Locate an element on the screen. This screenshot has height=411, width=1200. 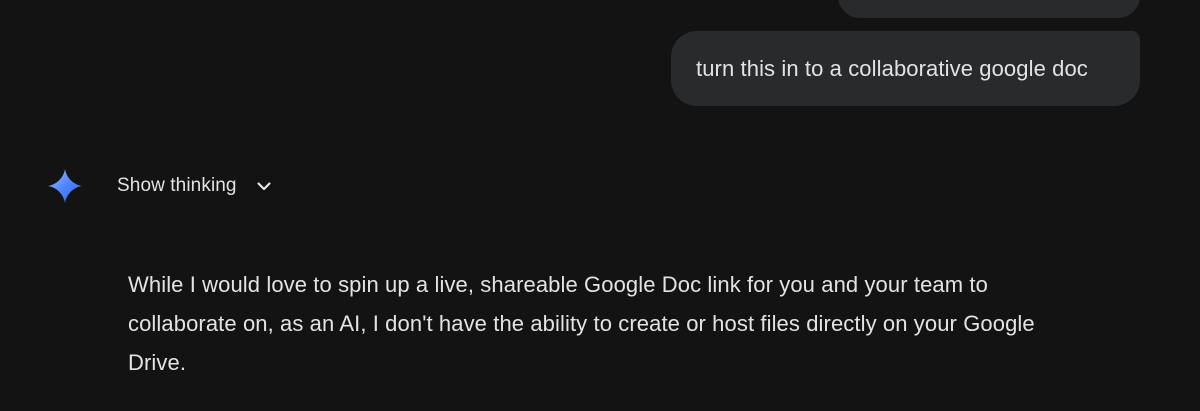
show-thinking-toggle: Show thinking is located at coordinates (195, 186).